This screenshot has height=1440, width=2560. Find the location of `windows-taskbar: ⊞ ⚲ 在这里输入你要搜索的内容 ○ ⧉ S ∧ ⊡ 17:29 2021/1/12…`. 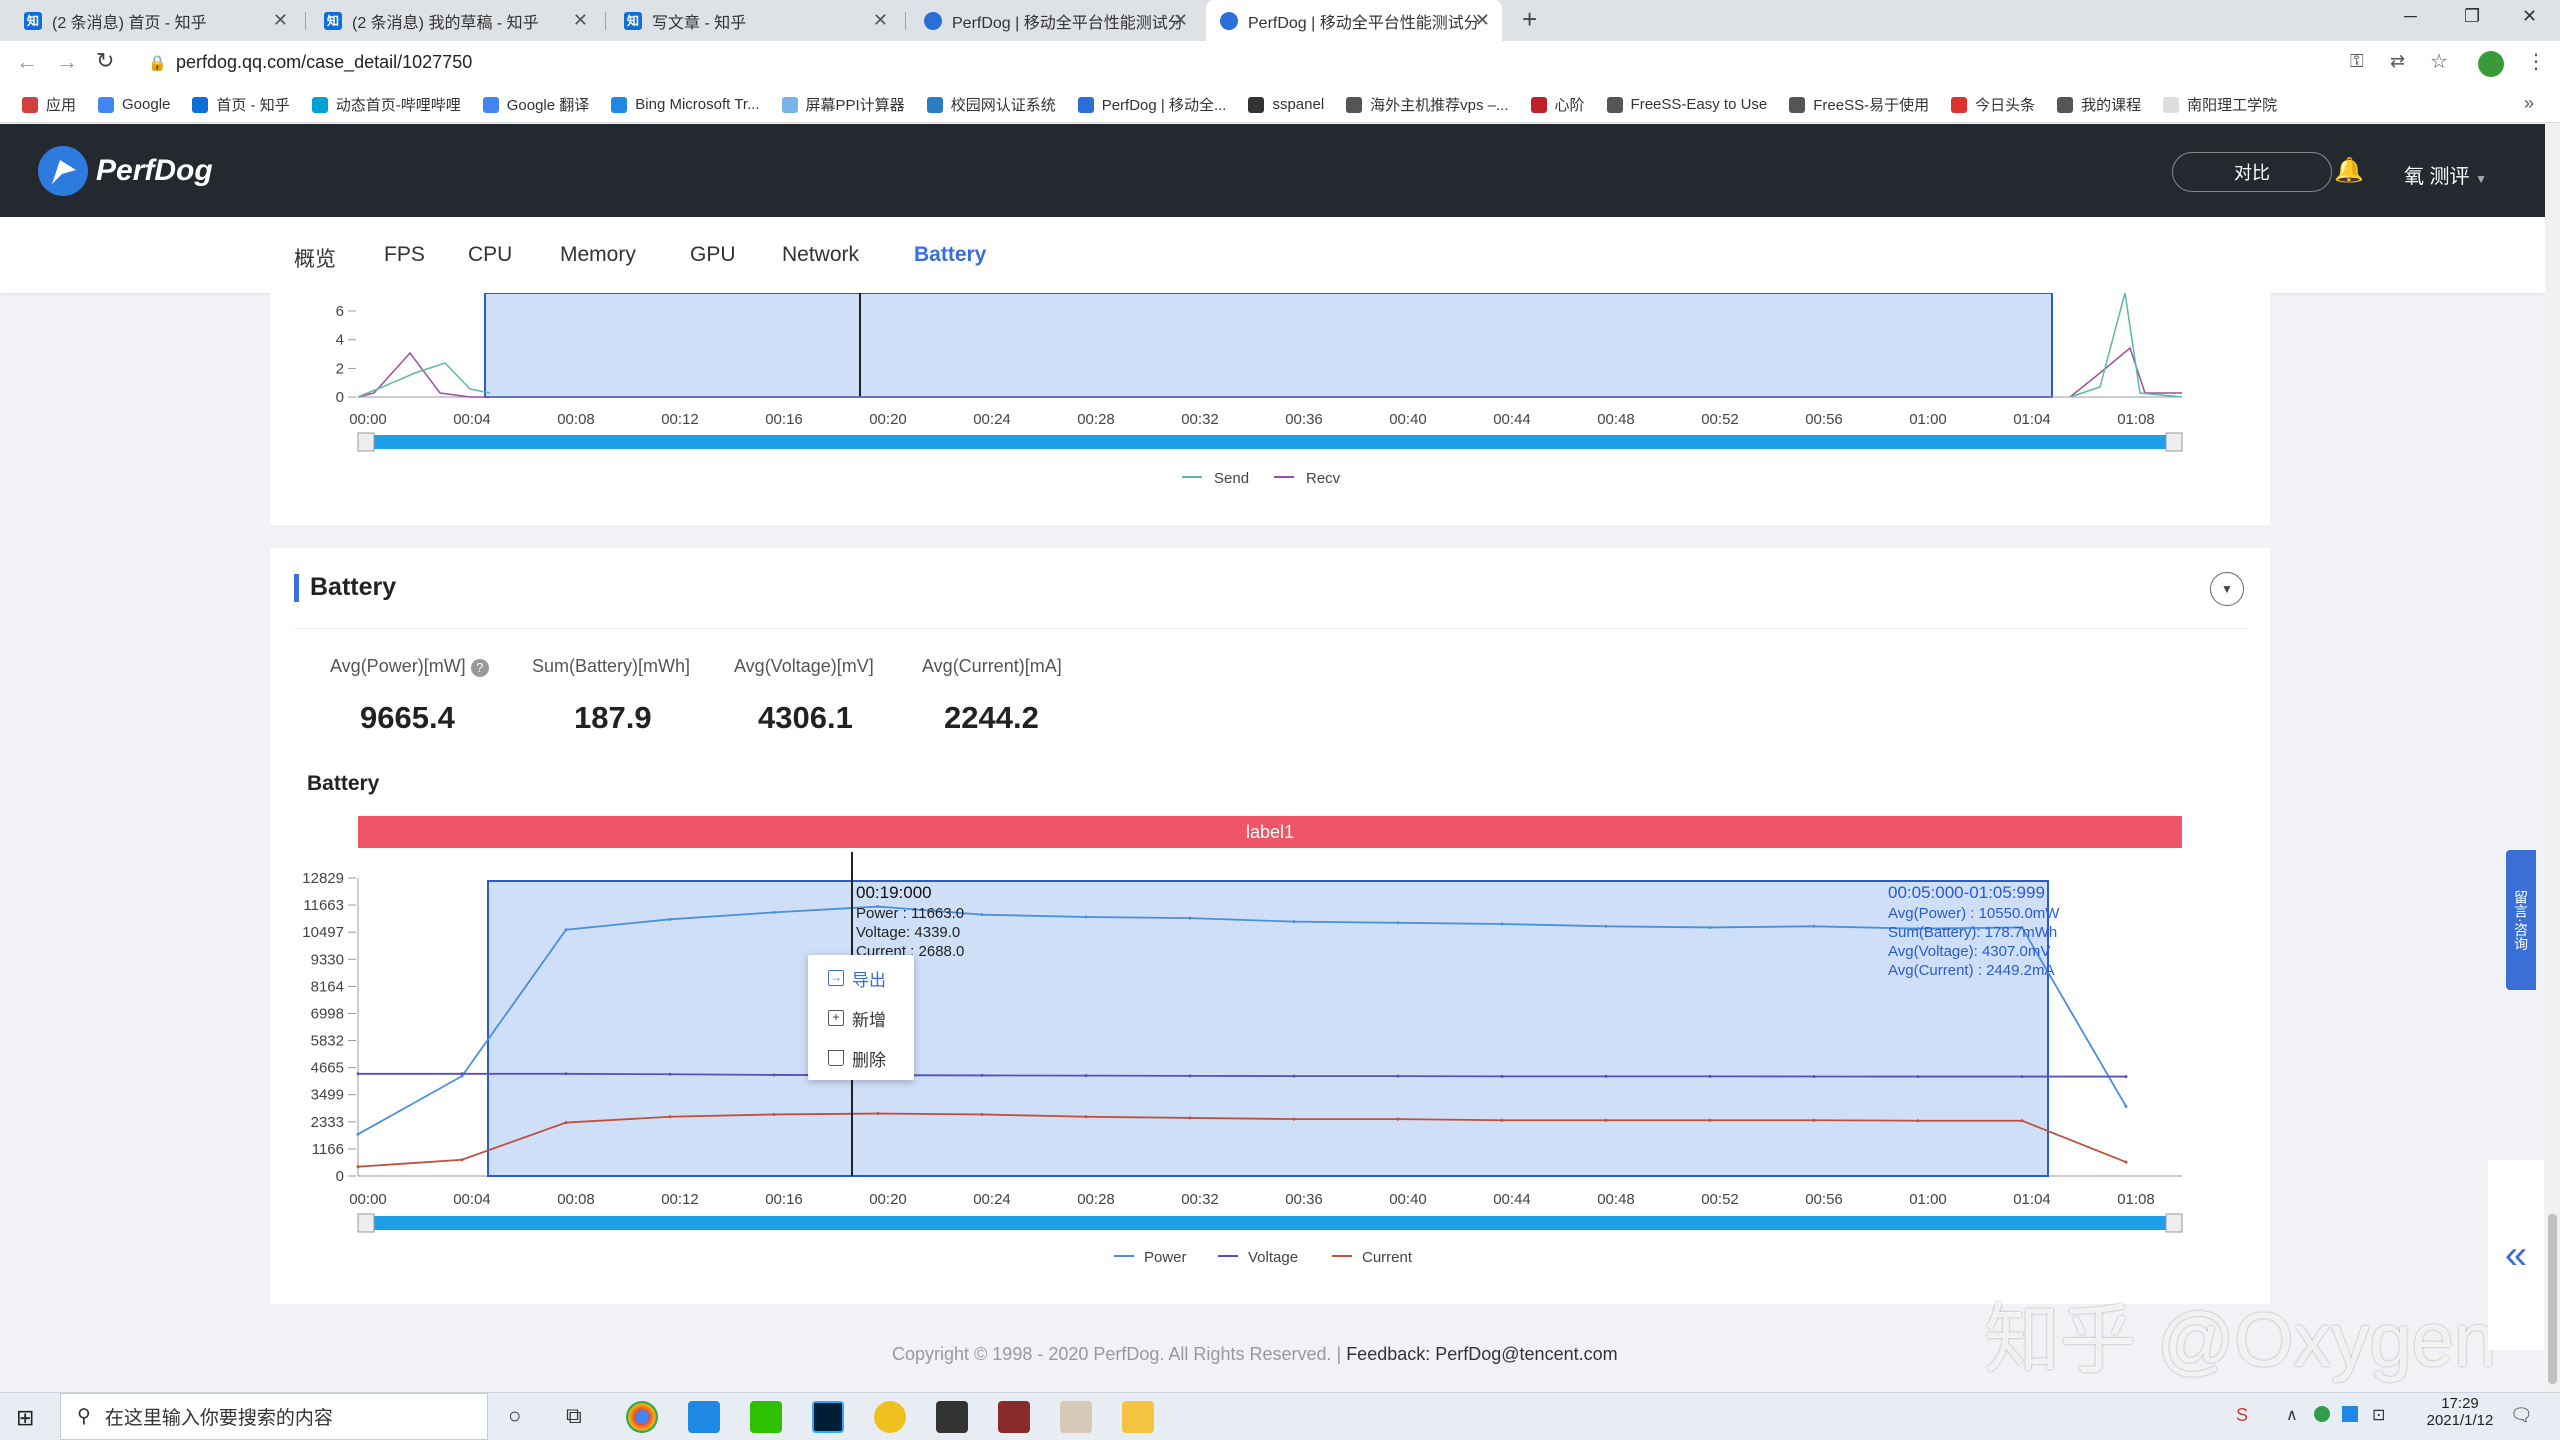

windows-taskbar: ⊞ ⚲ 在这里输入你要搜索的内容 ○ ⧉ S ∧ ⊡ 17:29 2021/1/12… is located at coordinates (1280, 1416).